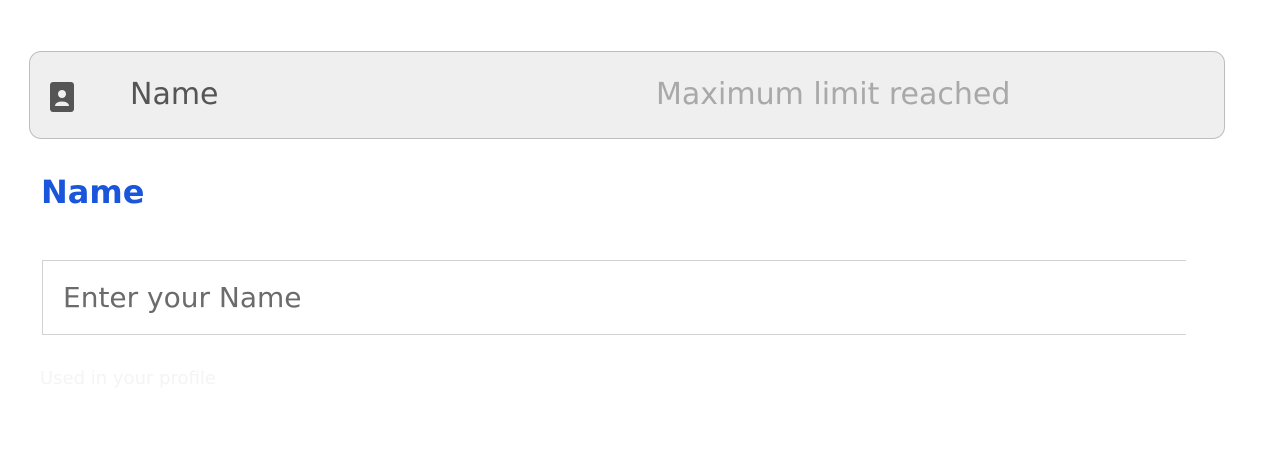  What do you see at coordinates (93, 192) in the screenshot?
I see `section-title: Name` at bounding box center [93, 192].